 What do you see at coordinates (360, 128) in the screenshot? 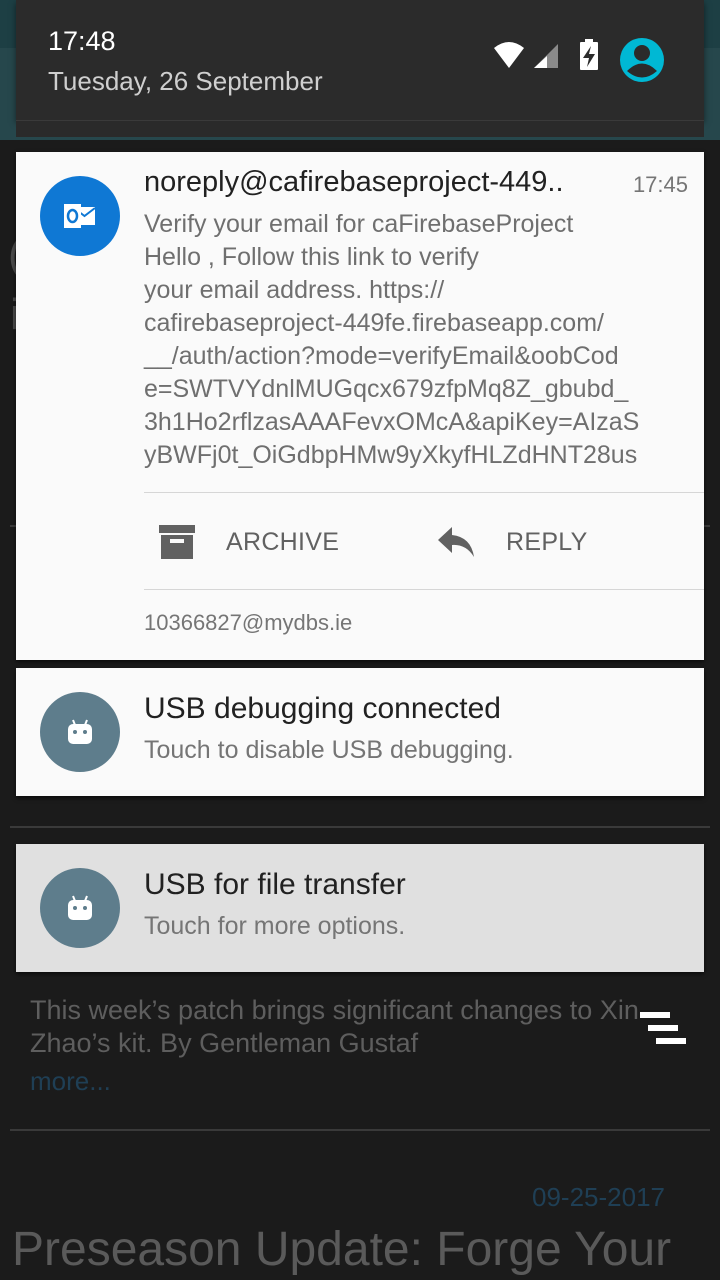
I see `header-bottom-strip` at bounding box center [360, 128].